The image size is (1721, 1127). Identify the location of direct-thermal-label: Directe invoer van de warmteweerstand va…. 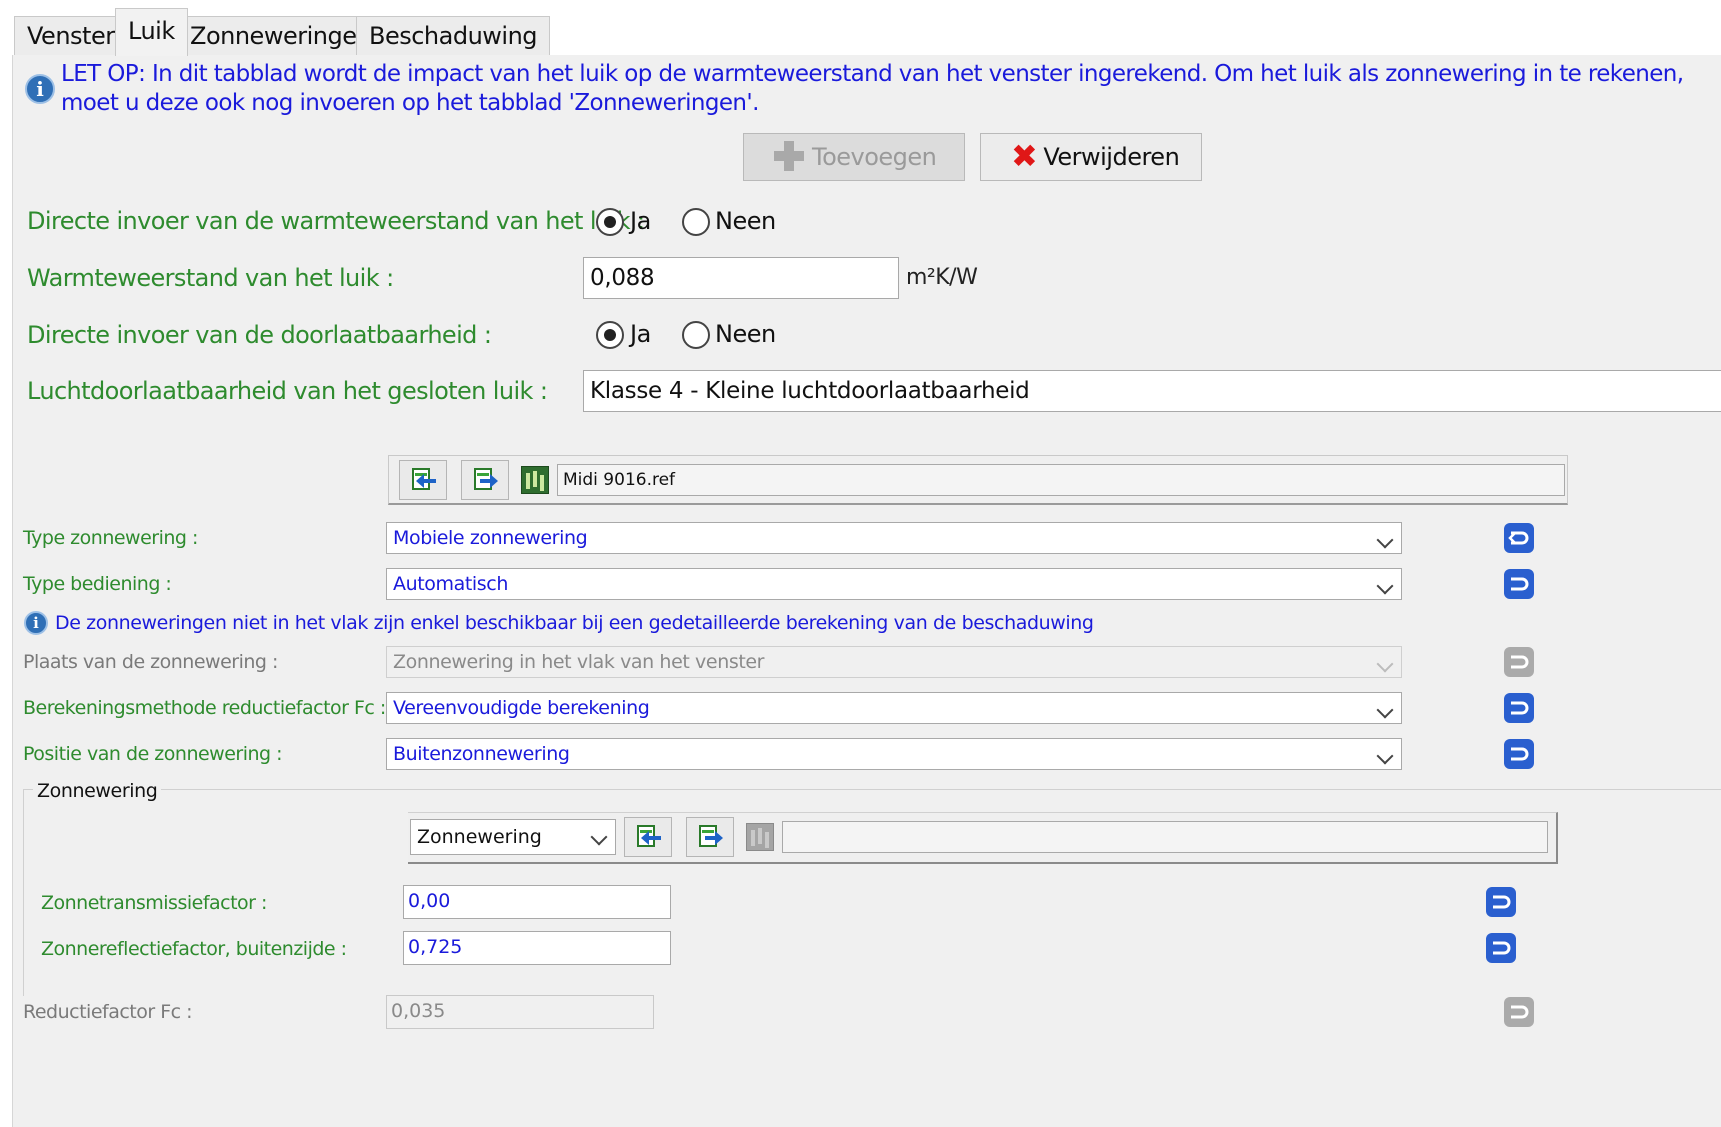
(336, 221).